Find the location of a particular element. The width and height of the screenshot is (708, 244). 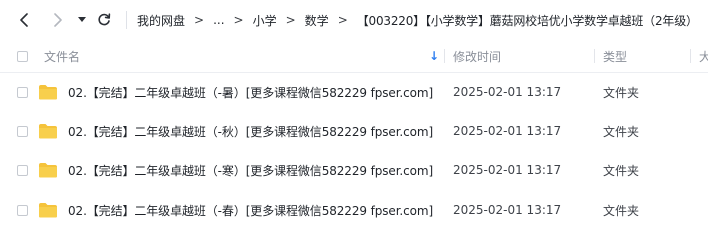

column-header-size: 大 is located at coordinates (703, 56).